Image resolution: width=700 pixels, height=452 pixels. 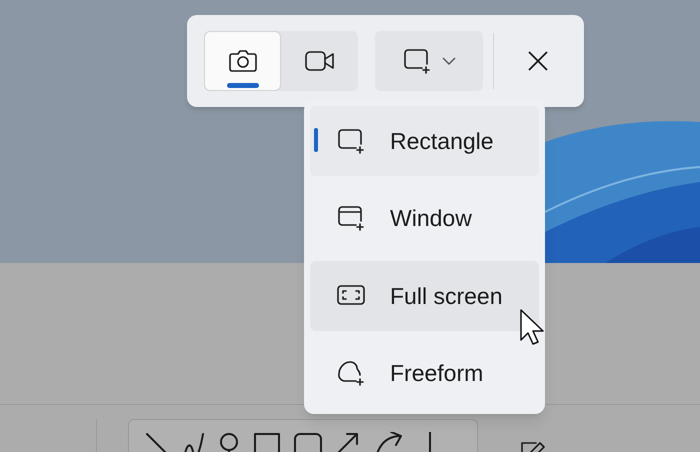 What do you see at coordinates (449, 61) in the screenshot?
I see `chevron-down-icon` at bounding box center [449, 61].